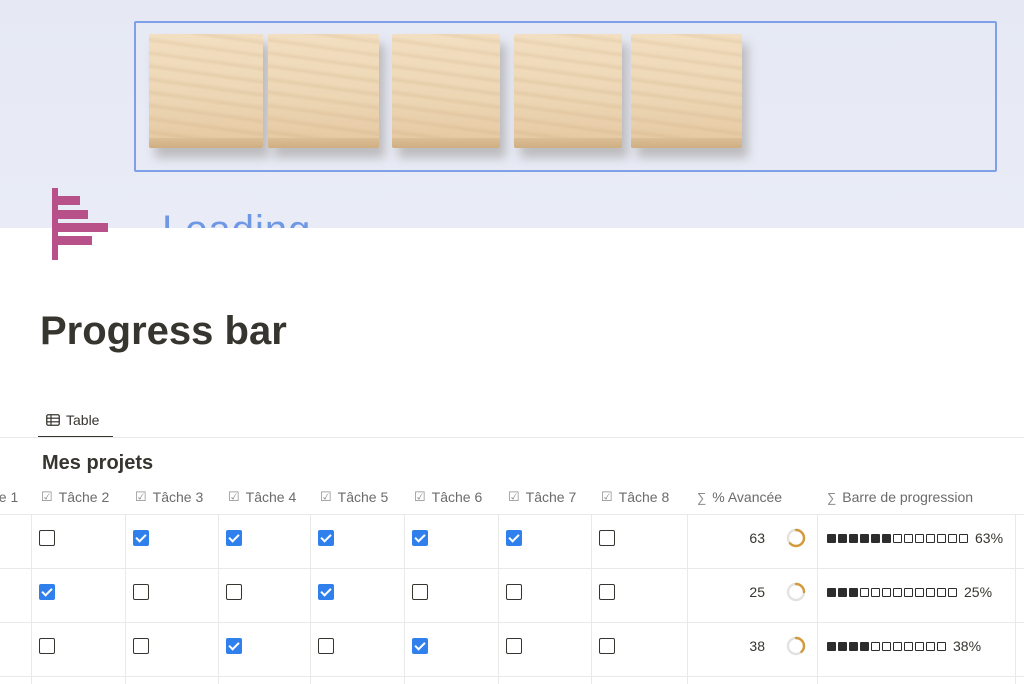  What do you see at coordinates (537, 497) in the screenshot?
I see `column-header: ☑ Tâche 7` at bounding box center [537, 497].